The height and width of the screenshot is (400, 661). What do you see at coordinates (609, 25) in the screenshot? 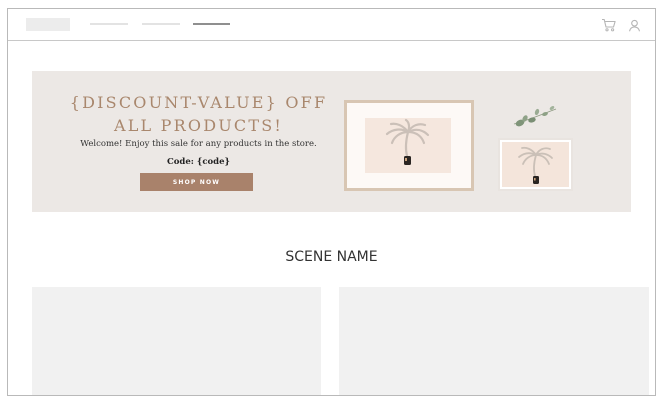
I see `cart-icon` at bounding box center [609, 25].